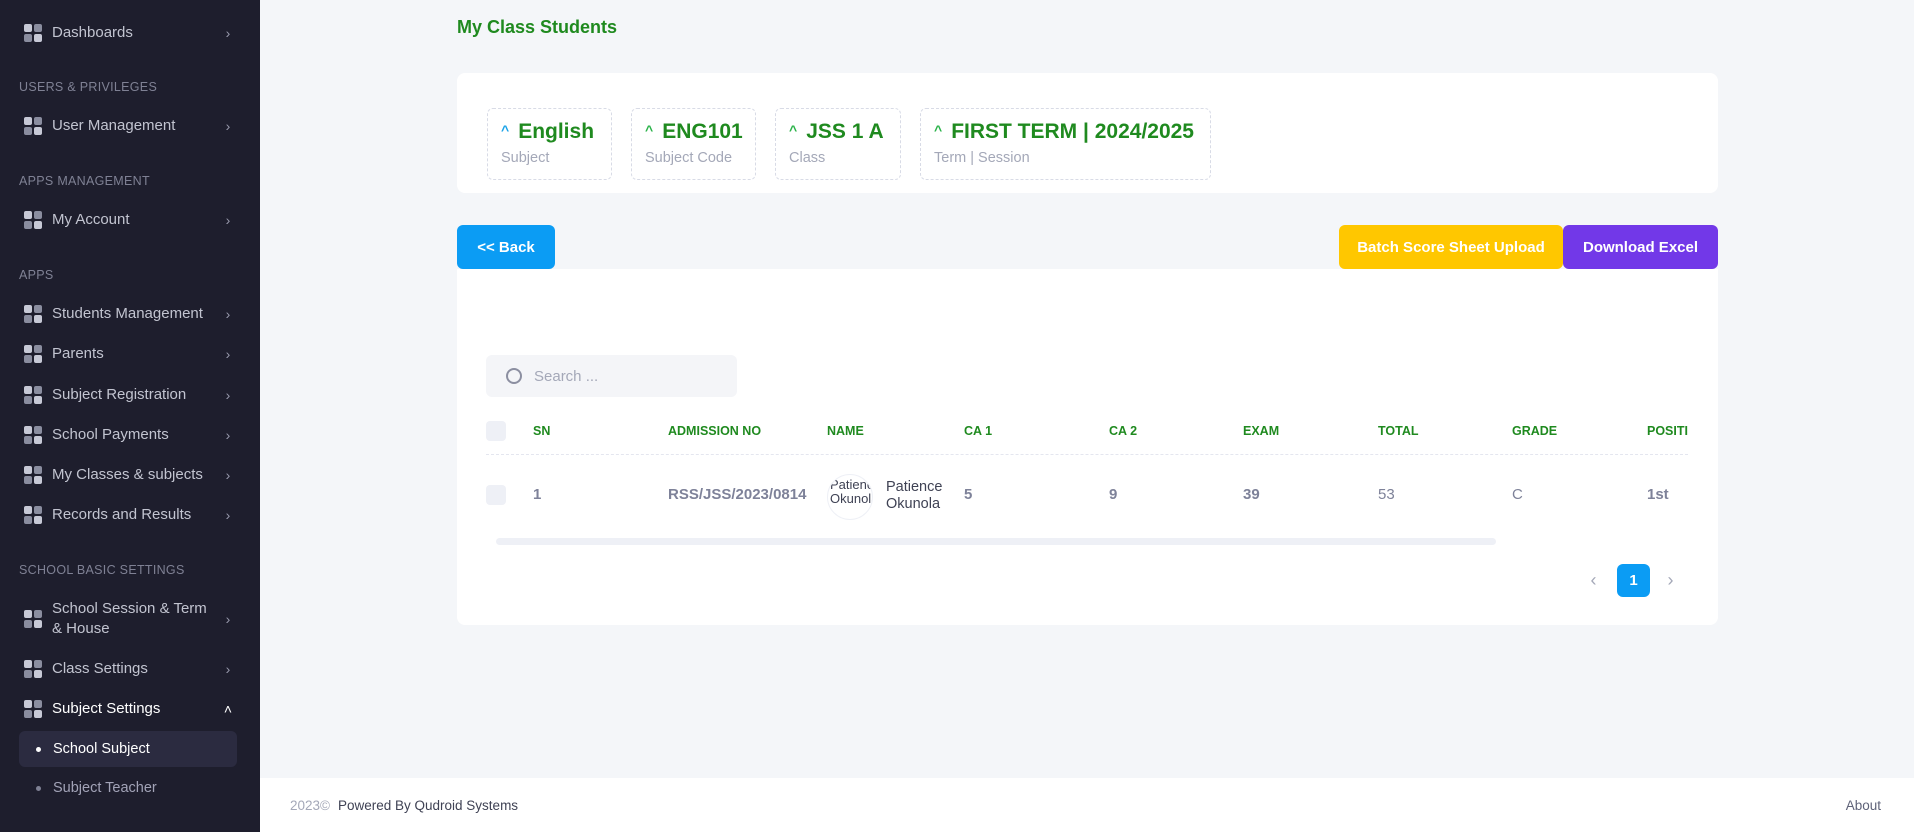 The width and height of the screenshot is (1914, 832). Describe the element at coordinates (106, 708) in the screenshot. I see `sidebar-item-label: Subject Settings` at that location.